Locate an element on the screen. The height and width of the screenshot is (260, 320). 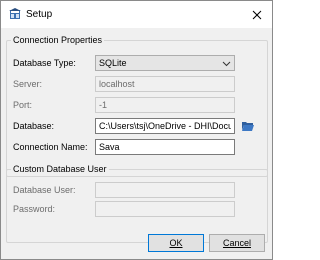
database-label: Database: is located at coordinates (34, 126).